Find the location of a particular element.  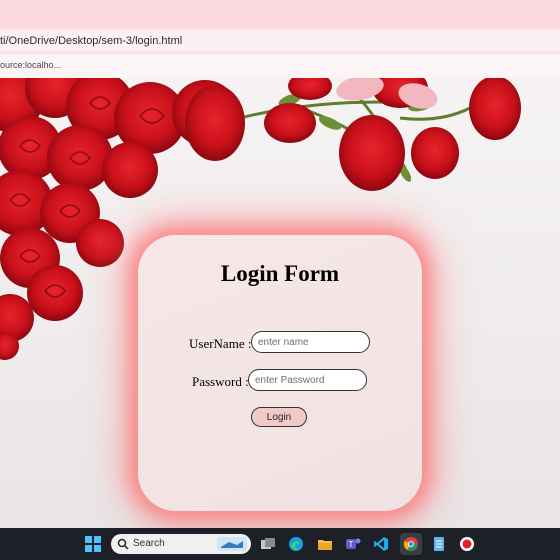

vscode-icon is located at coordinates (381, 544).